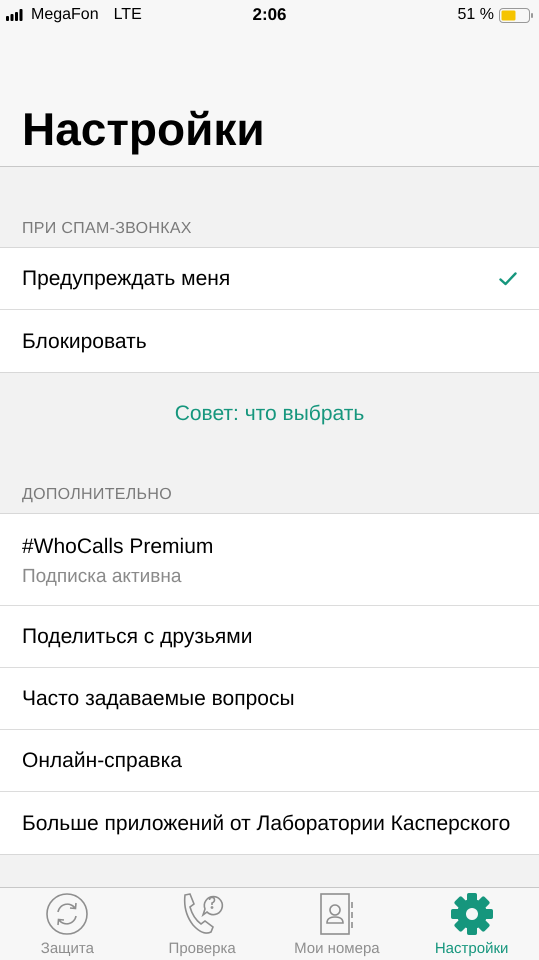  What do you see at coordinates (128, 15) in the screenshot?
I see `network-type: LTE` at bounding box center [128, 15].